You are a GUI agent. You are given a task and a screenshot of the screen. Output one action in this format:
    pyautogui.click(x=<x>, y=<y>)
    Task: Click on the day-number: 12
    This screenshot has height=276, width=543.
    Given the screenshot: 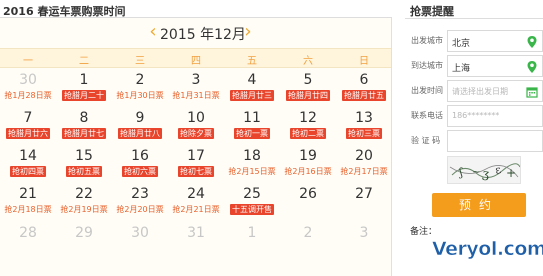 What is the action you would take?
    pyautogui.click(x=308, y=118)
    